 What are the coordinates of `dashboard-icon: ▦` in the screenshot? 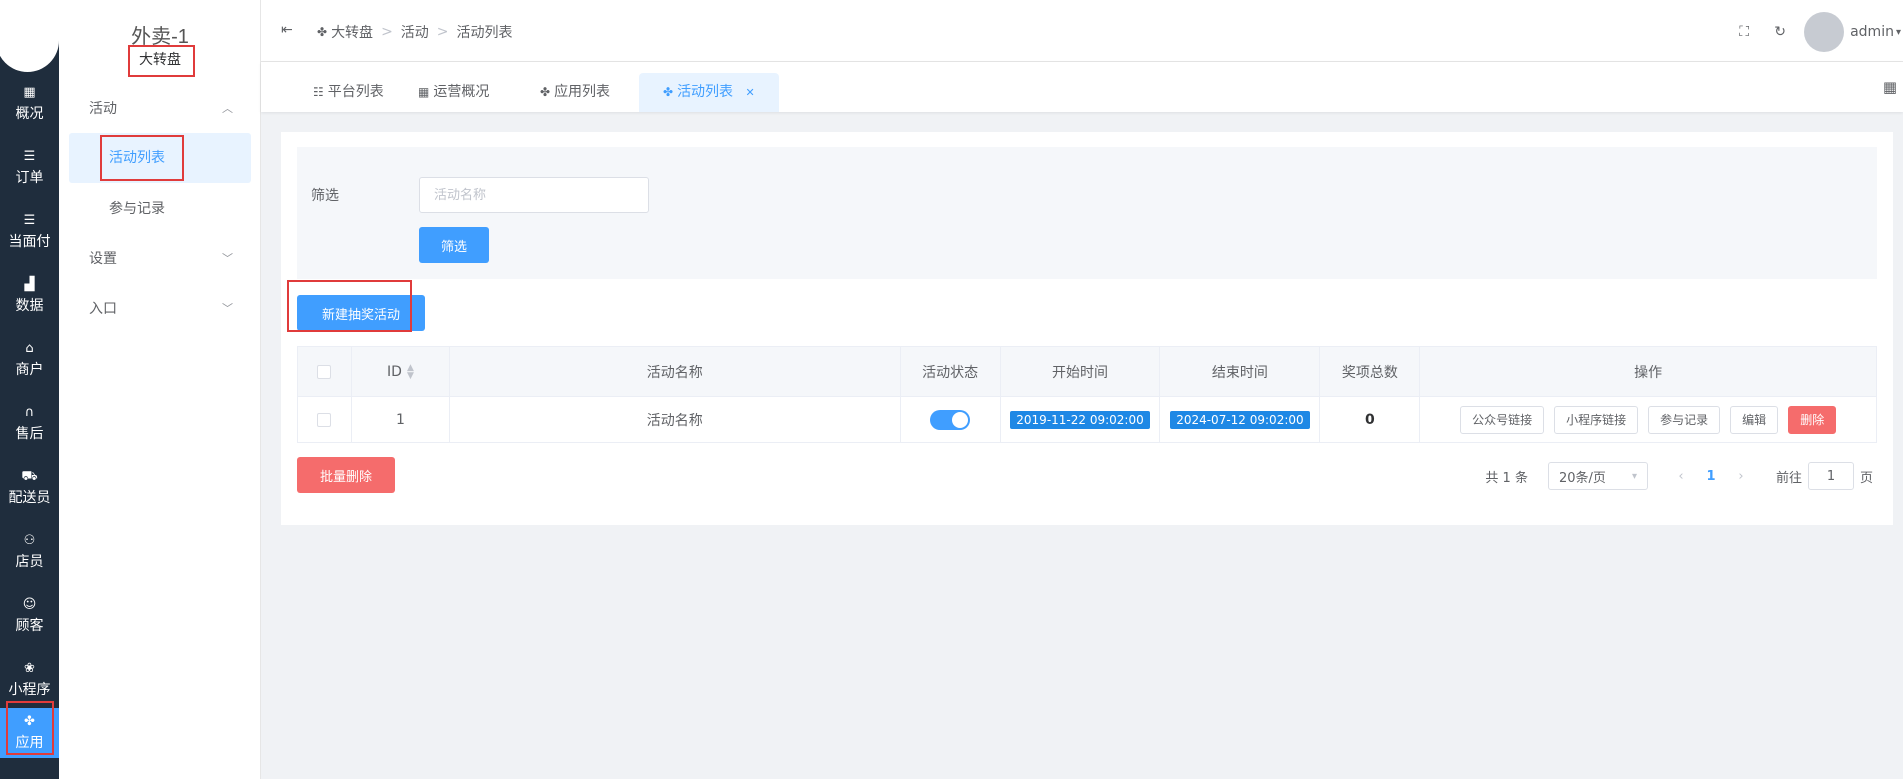 It's located at (424, 92).